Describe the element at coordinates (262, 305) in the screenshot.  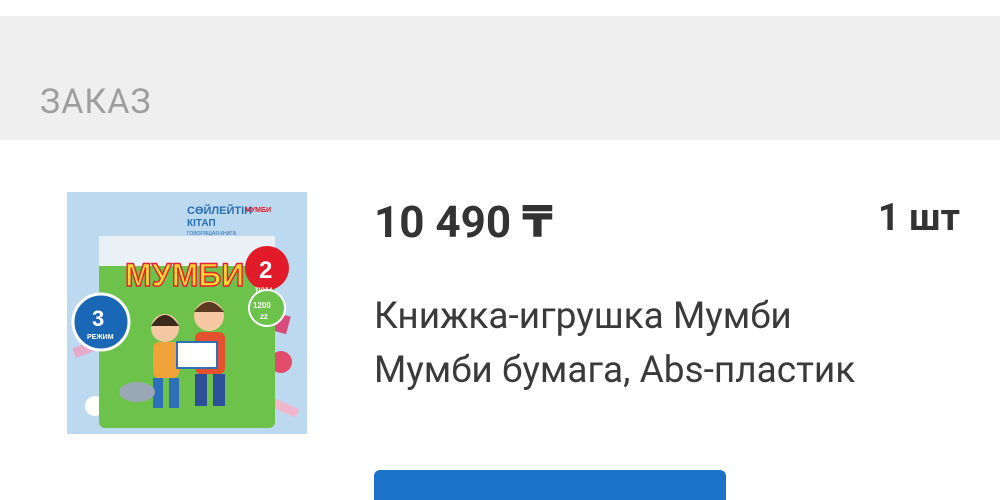
I see `count-number: 1200` at that location.